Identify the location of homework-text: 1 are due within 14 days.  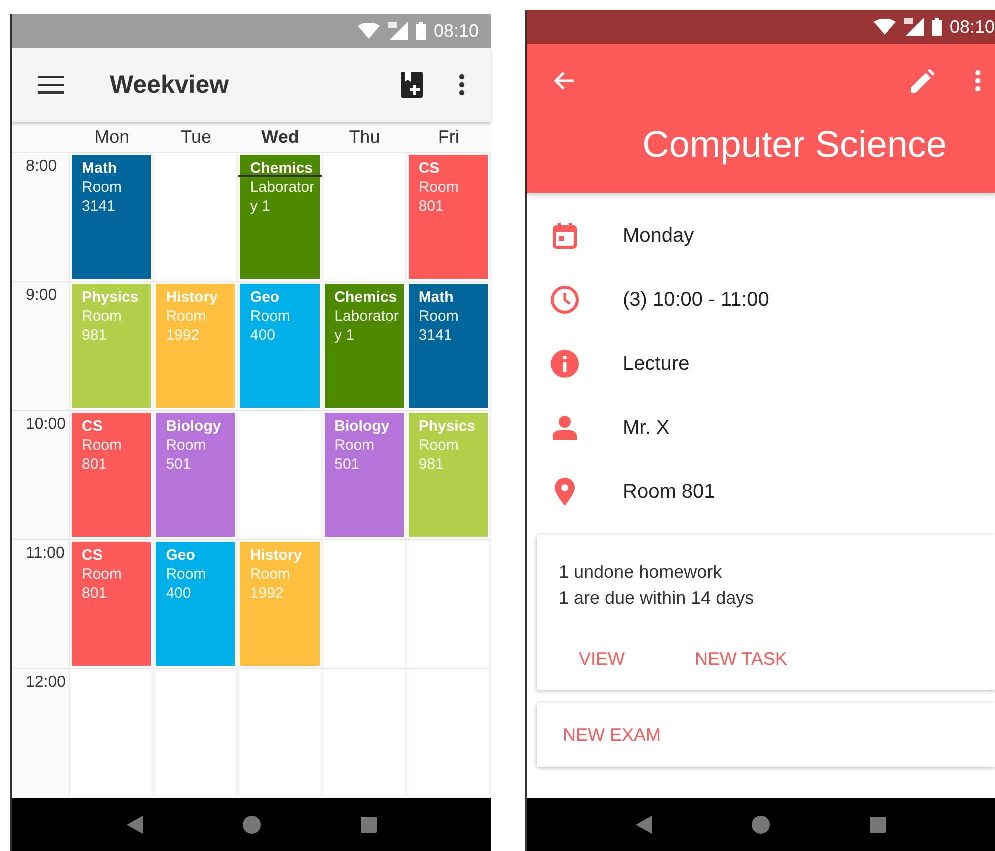
(657, 598).